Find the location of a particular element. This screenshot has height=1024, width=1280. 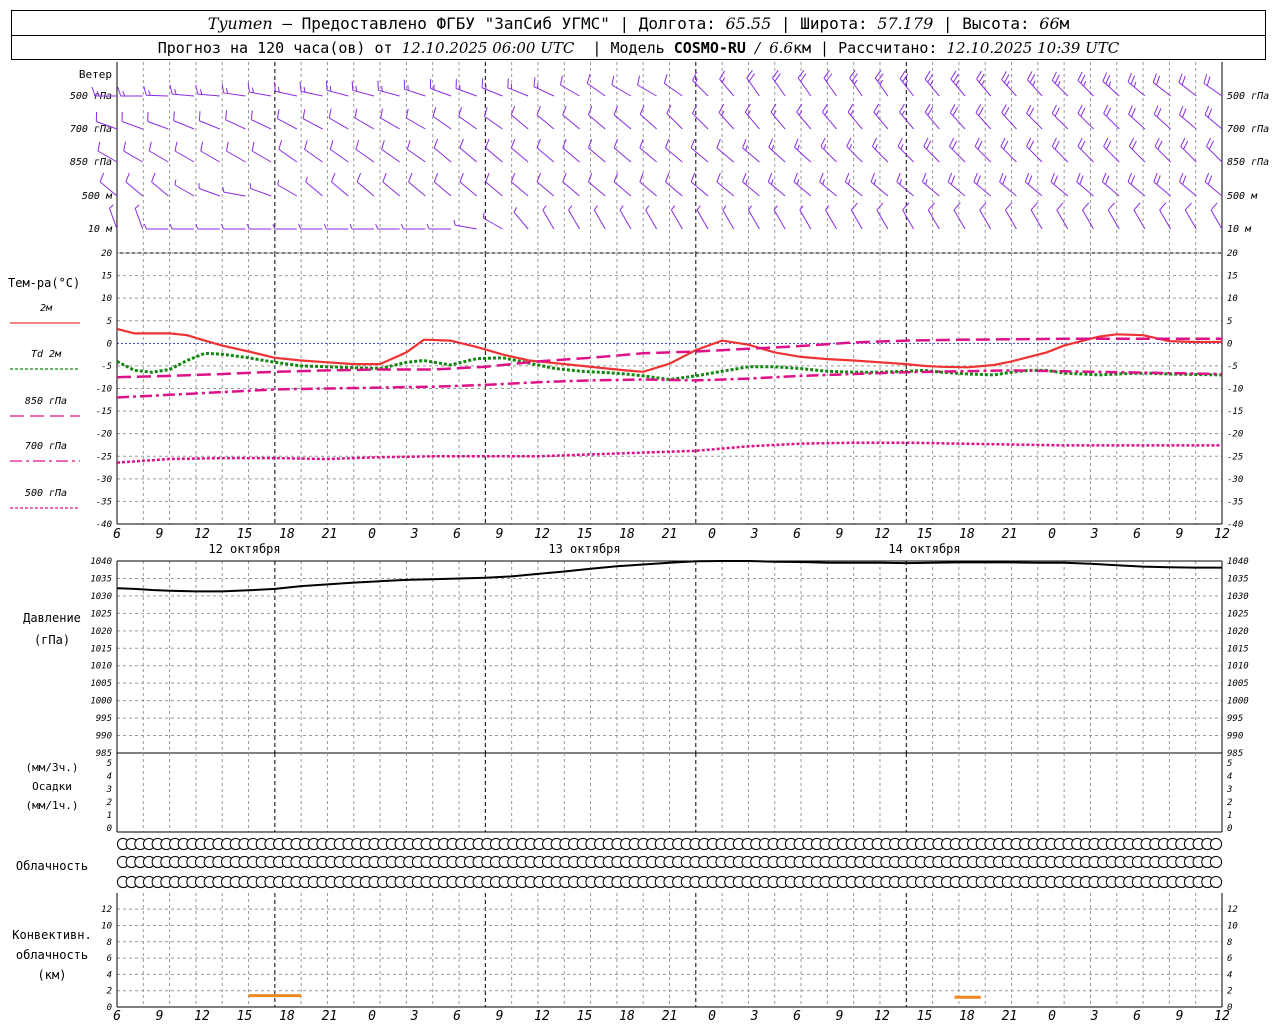

conv-tick-label-right: 12 is located at coordinates (1232, 910).